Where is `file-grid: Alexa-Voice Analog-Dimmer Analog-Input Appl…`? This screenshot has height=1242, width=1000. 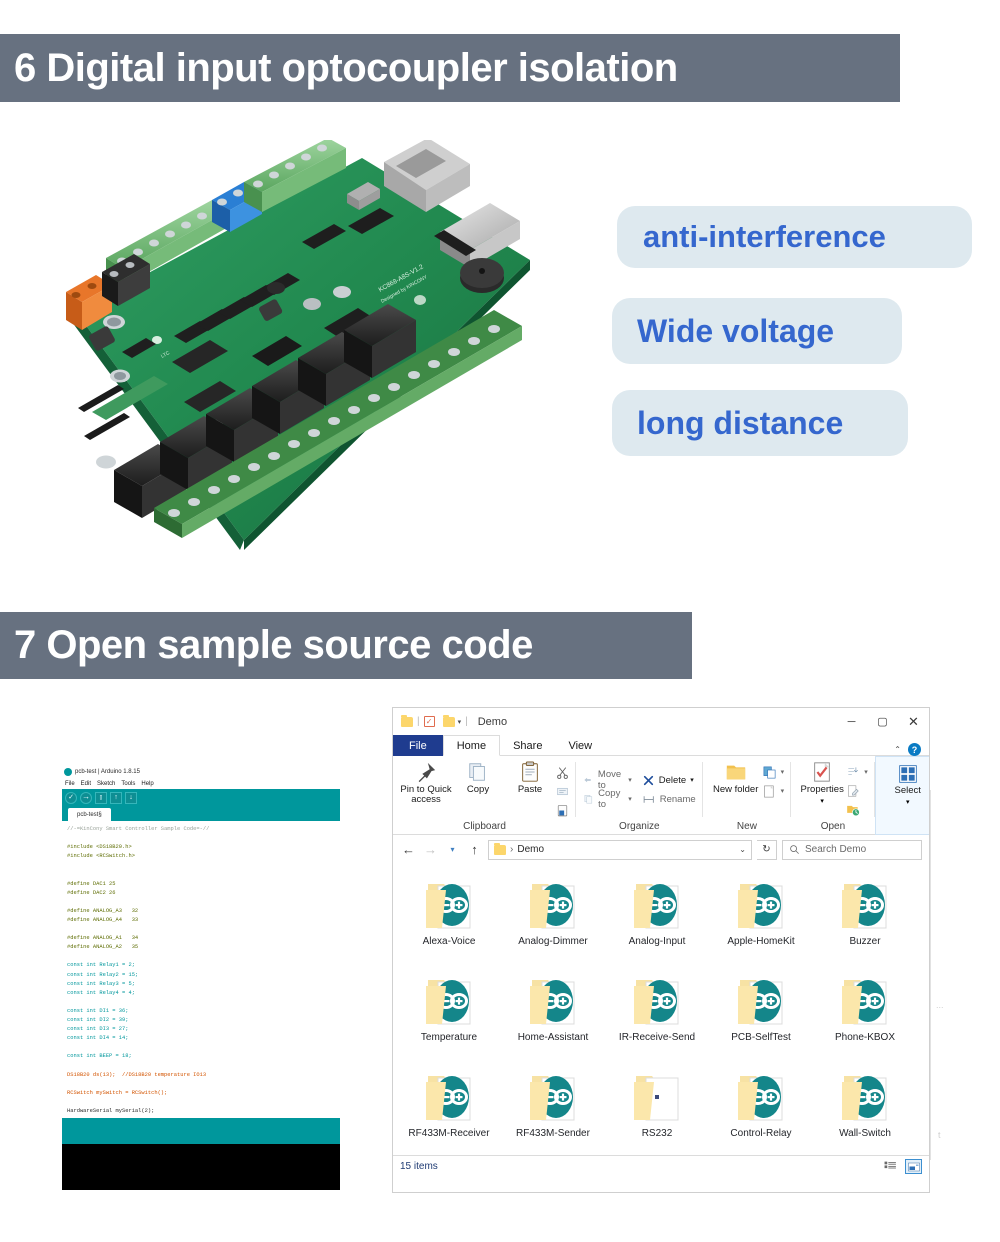
file-grid: Alexa-Voice Analog-Dimmer Analog-Input Appl… is located at coordinates (663, 1016).